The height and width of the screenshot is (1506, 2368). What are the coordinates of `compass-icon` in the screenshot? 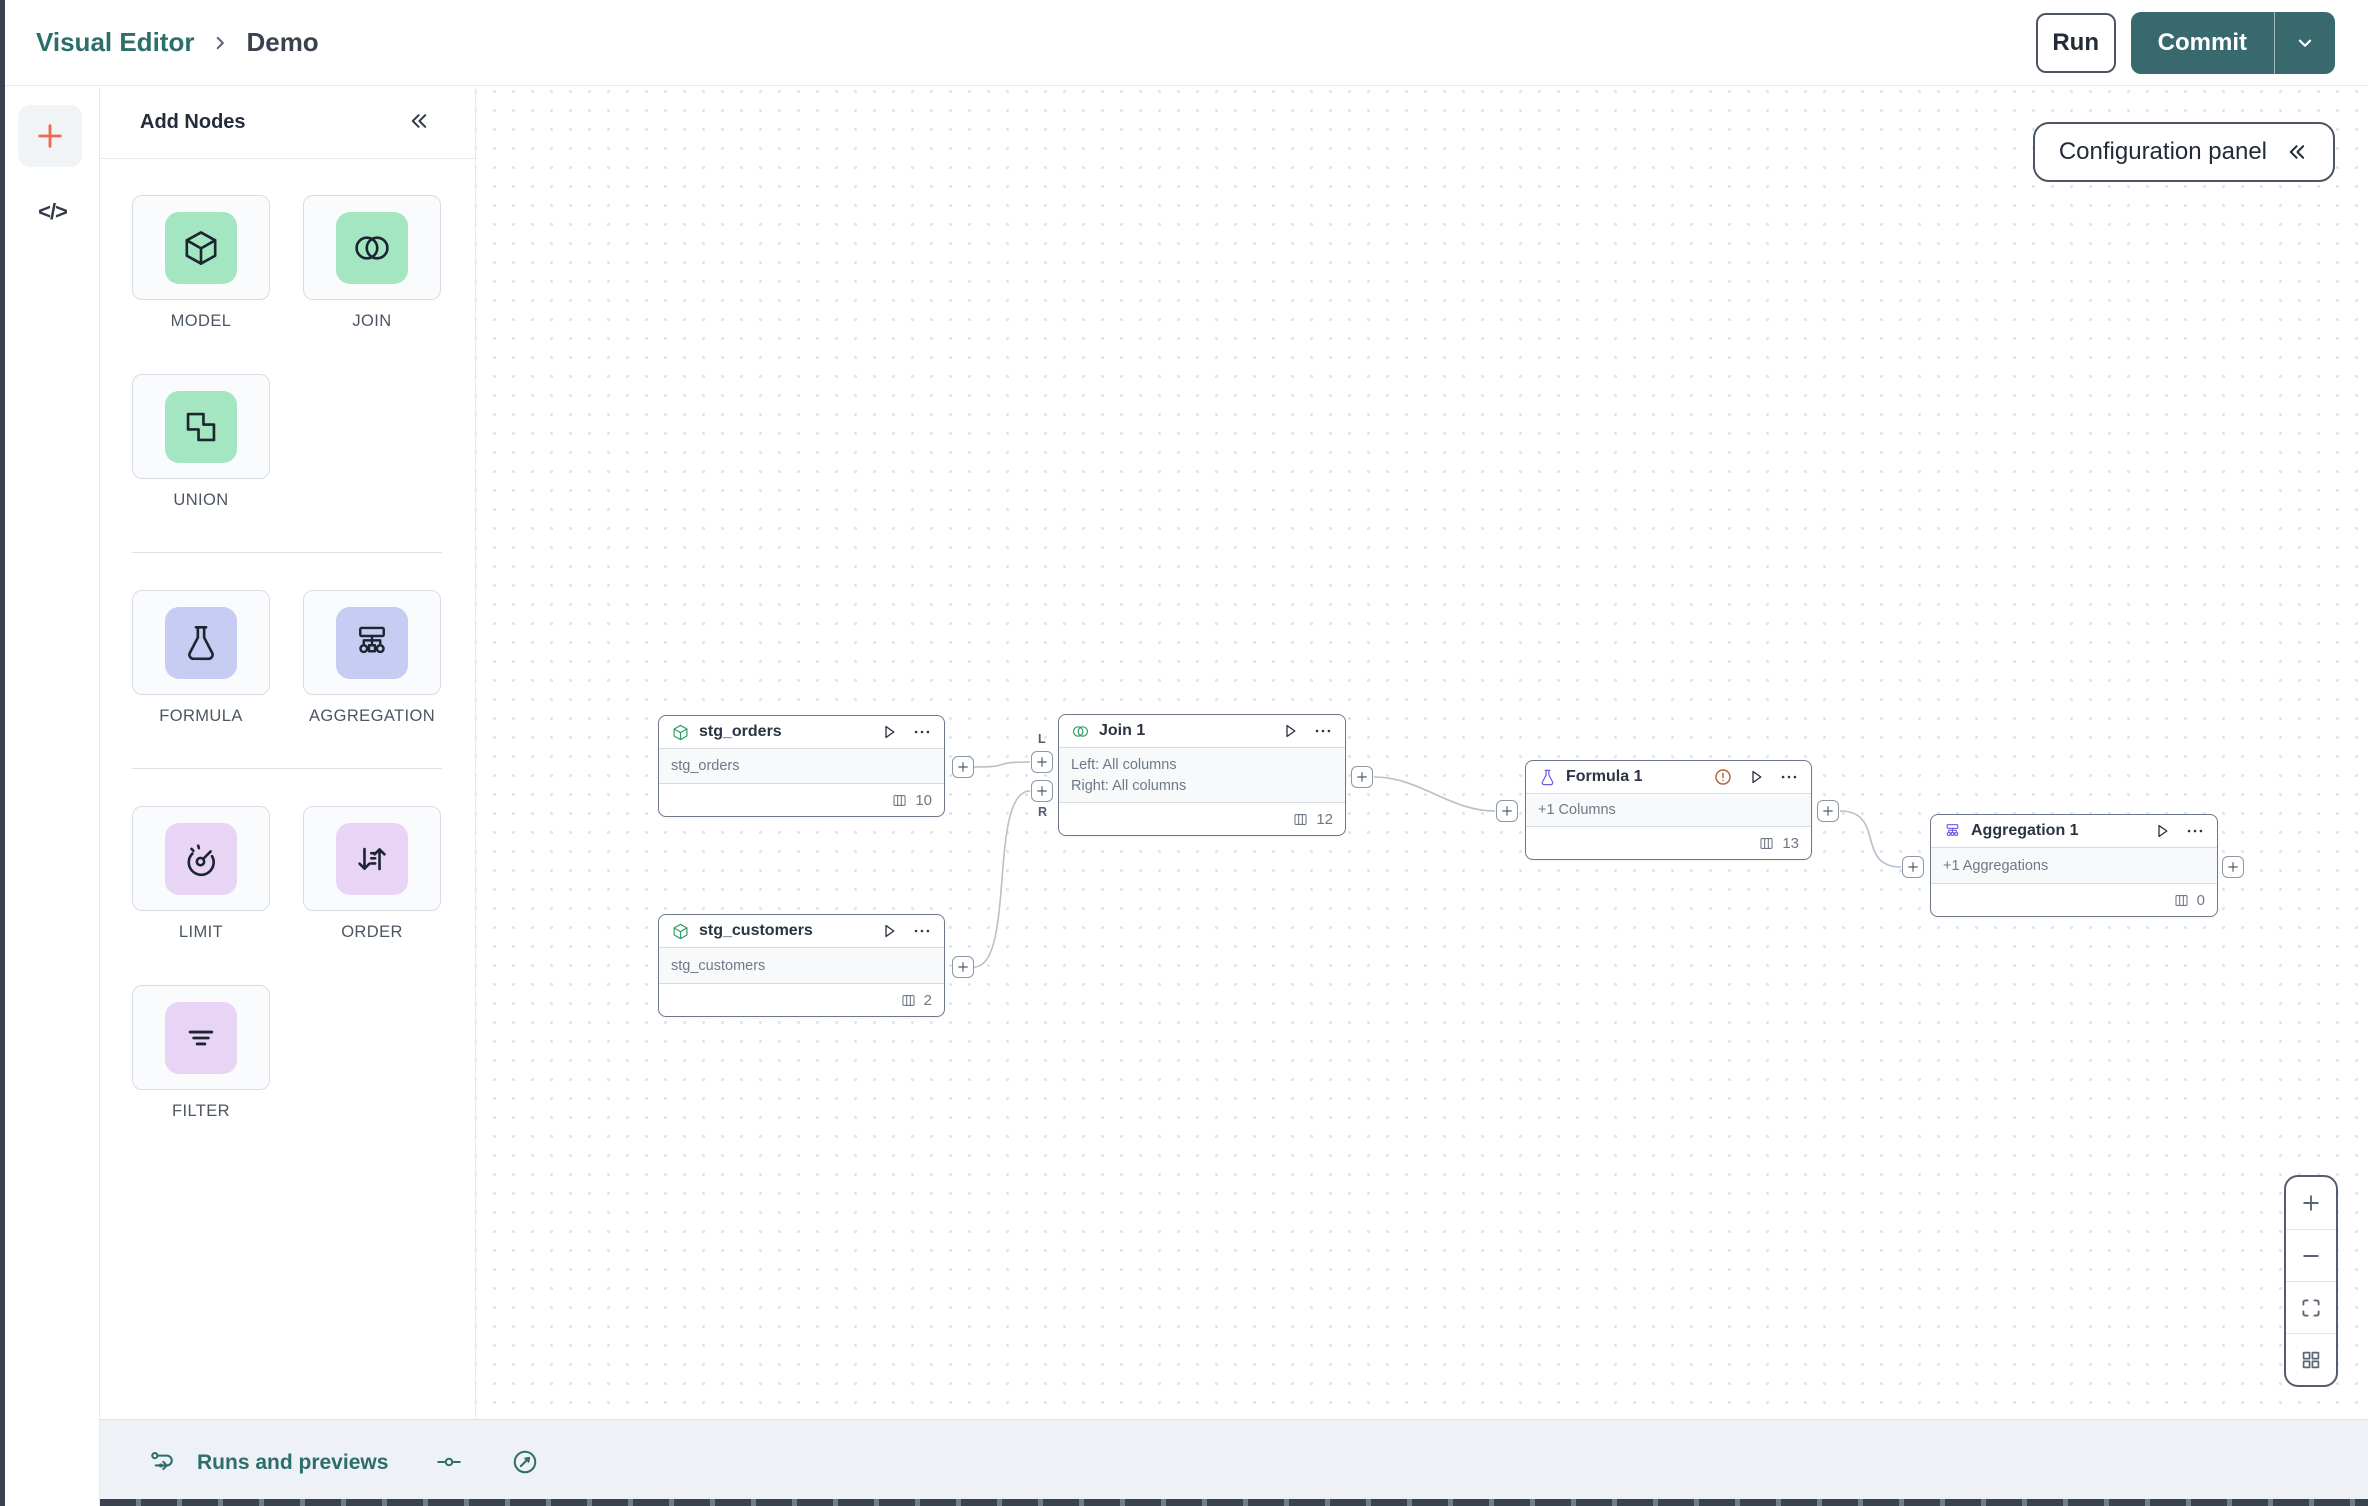 It's located at (525, 1462).